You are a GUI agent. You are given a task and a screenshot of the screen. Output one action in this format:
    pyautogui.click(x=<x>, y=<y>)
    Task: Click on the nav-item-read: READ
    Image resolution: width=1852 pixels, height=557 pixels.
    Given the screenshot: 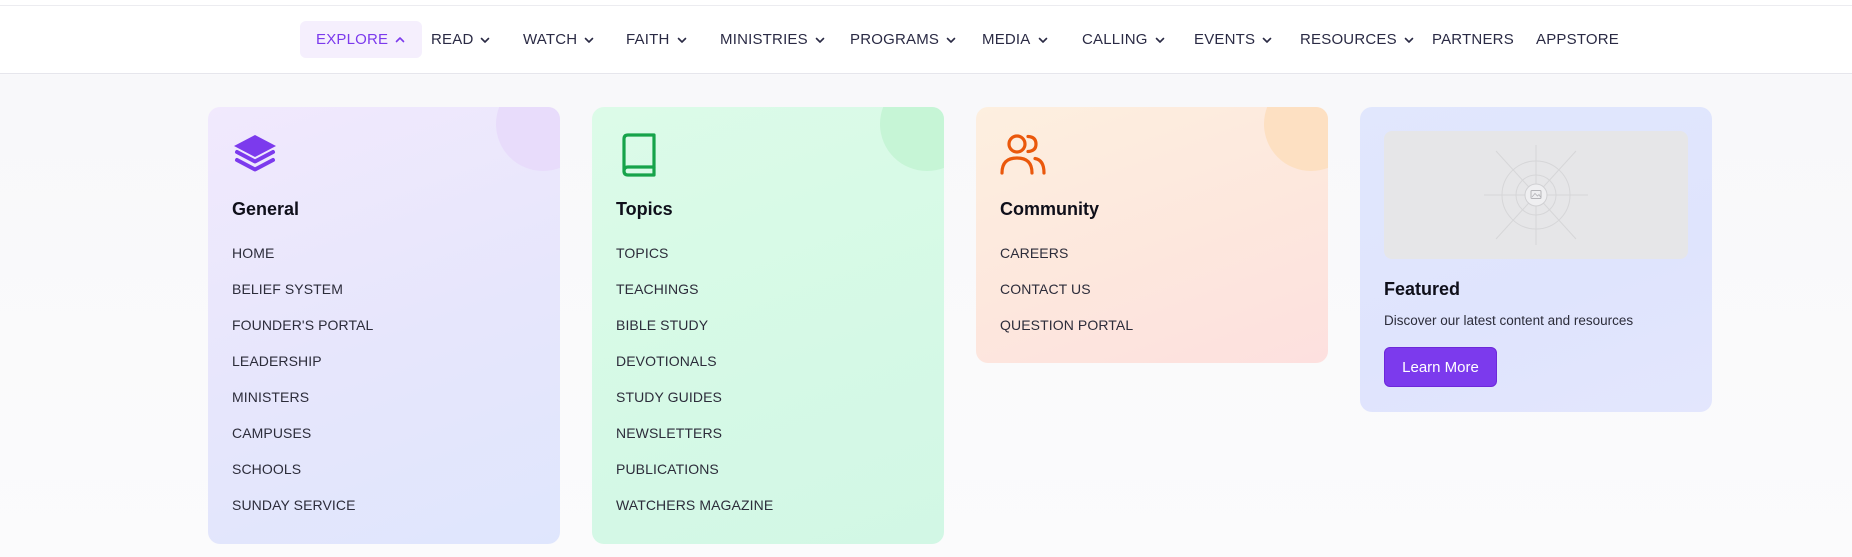 What is the action you would take?
    pyautogui.click(x=461, y=39)
    